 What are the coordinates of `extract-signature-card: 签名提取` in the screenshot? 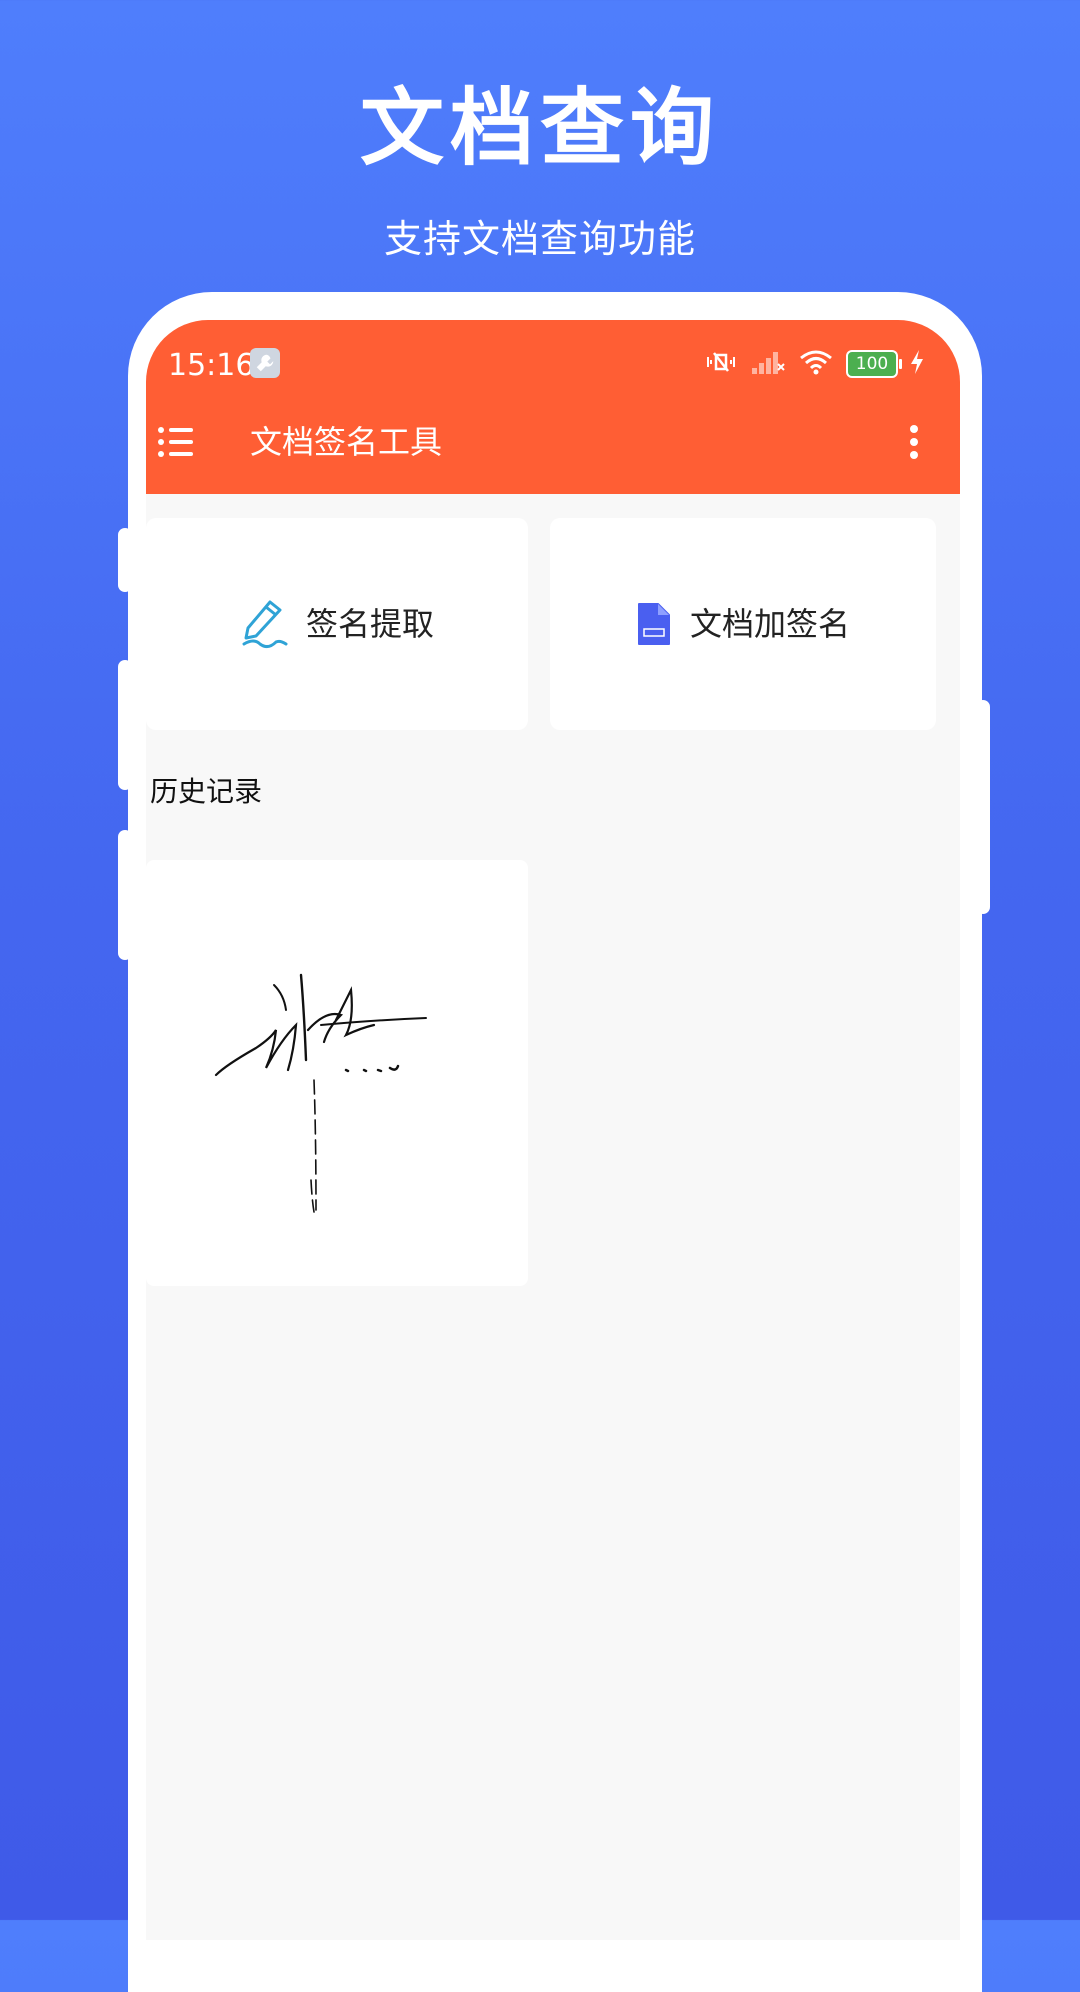 It's located at (337, 624).